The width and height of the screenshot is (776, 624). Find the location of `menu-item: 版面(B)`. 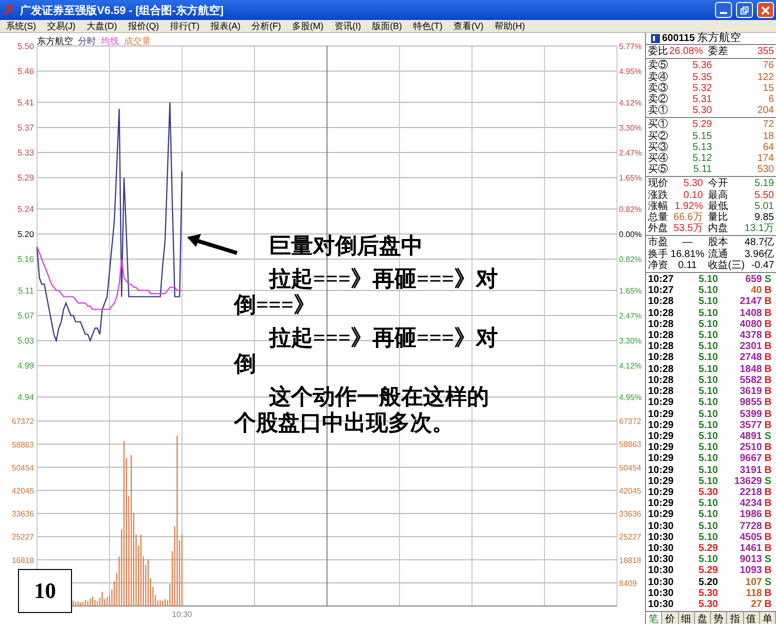

menu-item: 版面(B) is located at coordinates (388, 26).